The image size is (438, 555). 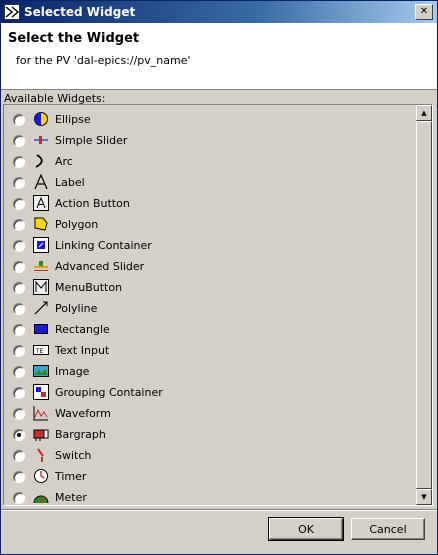 I want to click on linking-container-icon, so click(x=41, y=245).